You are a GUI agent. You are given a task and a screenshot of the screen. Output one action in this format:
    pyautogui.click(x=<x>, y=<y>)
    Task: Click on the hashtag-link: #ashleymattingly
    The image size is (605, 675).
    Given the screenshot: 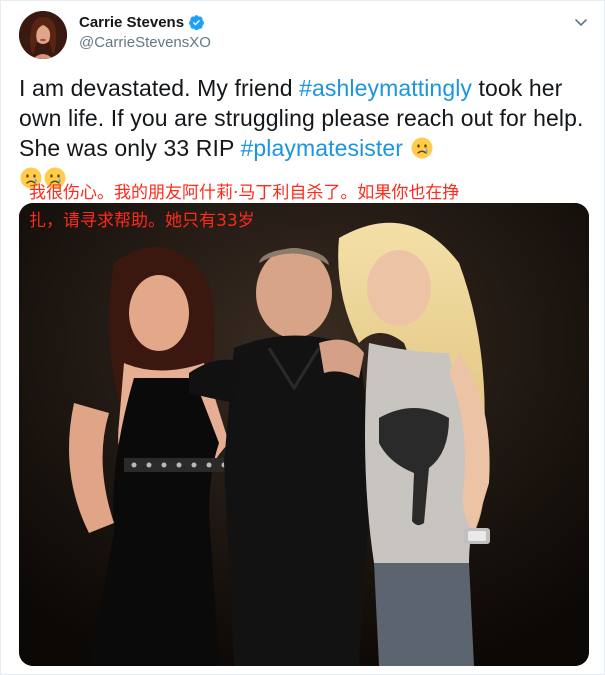 What is the action you would take?
    pyautogui.click(x=385, y=88)
    